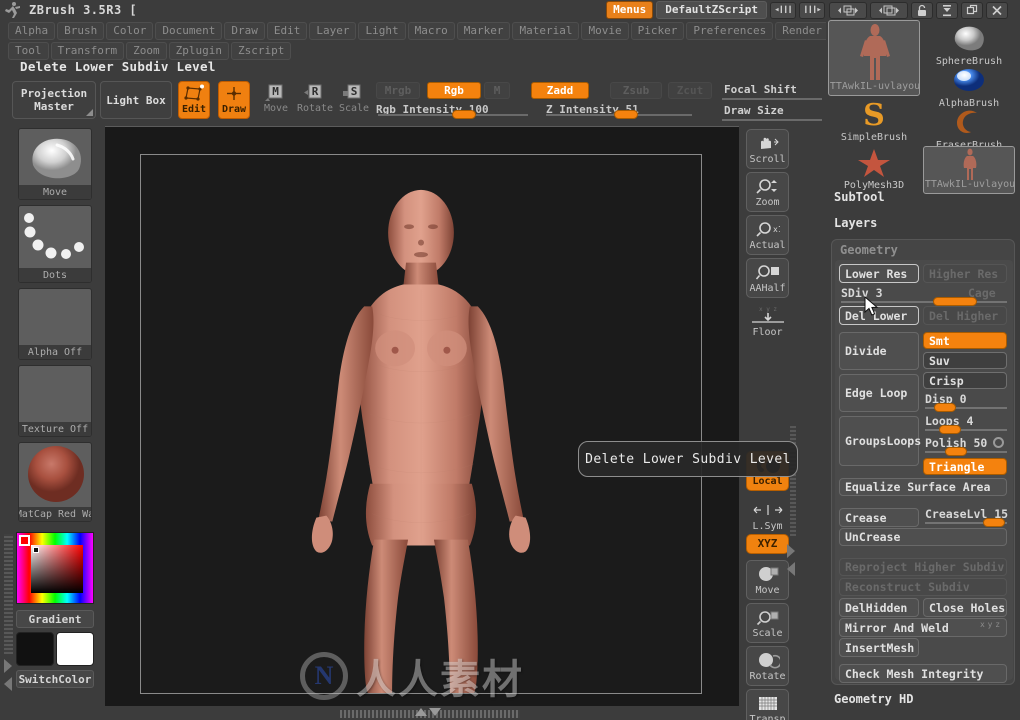  I want to click on edit-button: Edit, so click(194, 100).